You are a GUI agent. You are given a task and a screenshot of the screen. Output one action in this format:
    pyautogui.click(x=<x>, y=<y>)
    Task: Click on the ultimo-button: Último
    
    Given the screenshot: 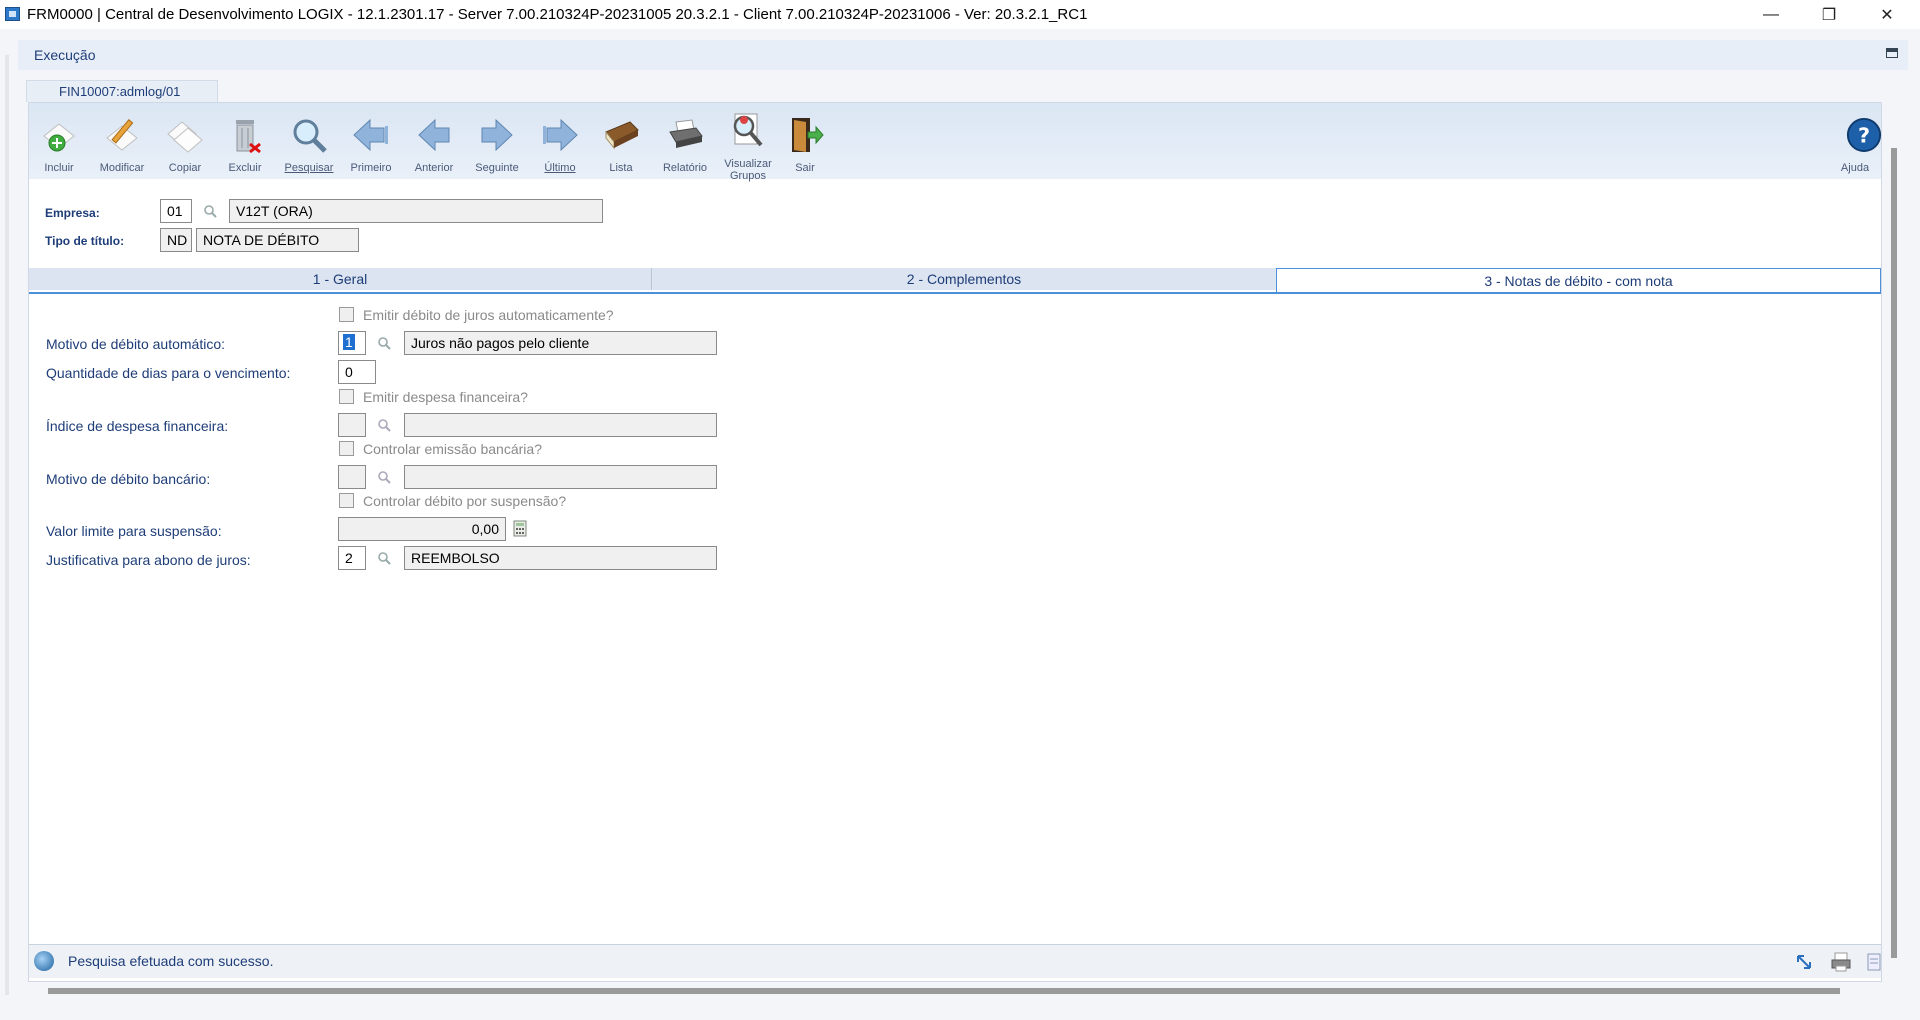 What is the action you would take?
    pyautogui.click(x=560, y=147)
    